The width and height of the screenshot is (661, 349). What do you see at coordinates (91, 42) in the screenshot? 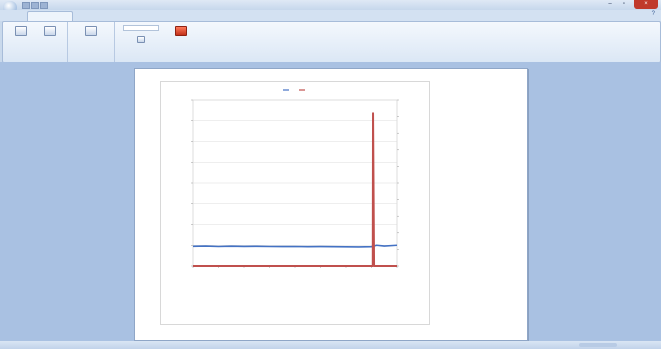
I see `ribbon-group-zoom` at bounding box center [91, 42].